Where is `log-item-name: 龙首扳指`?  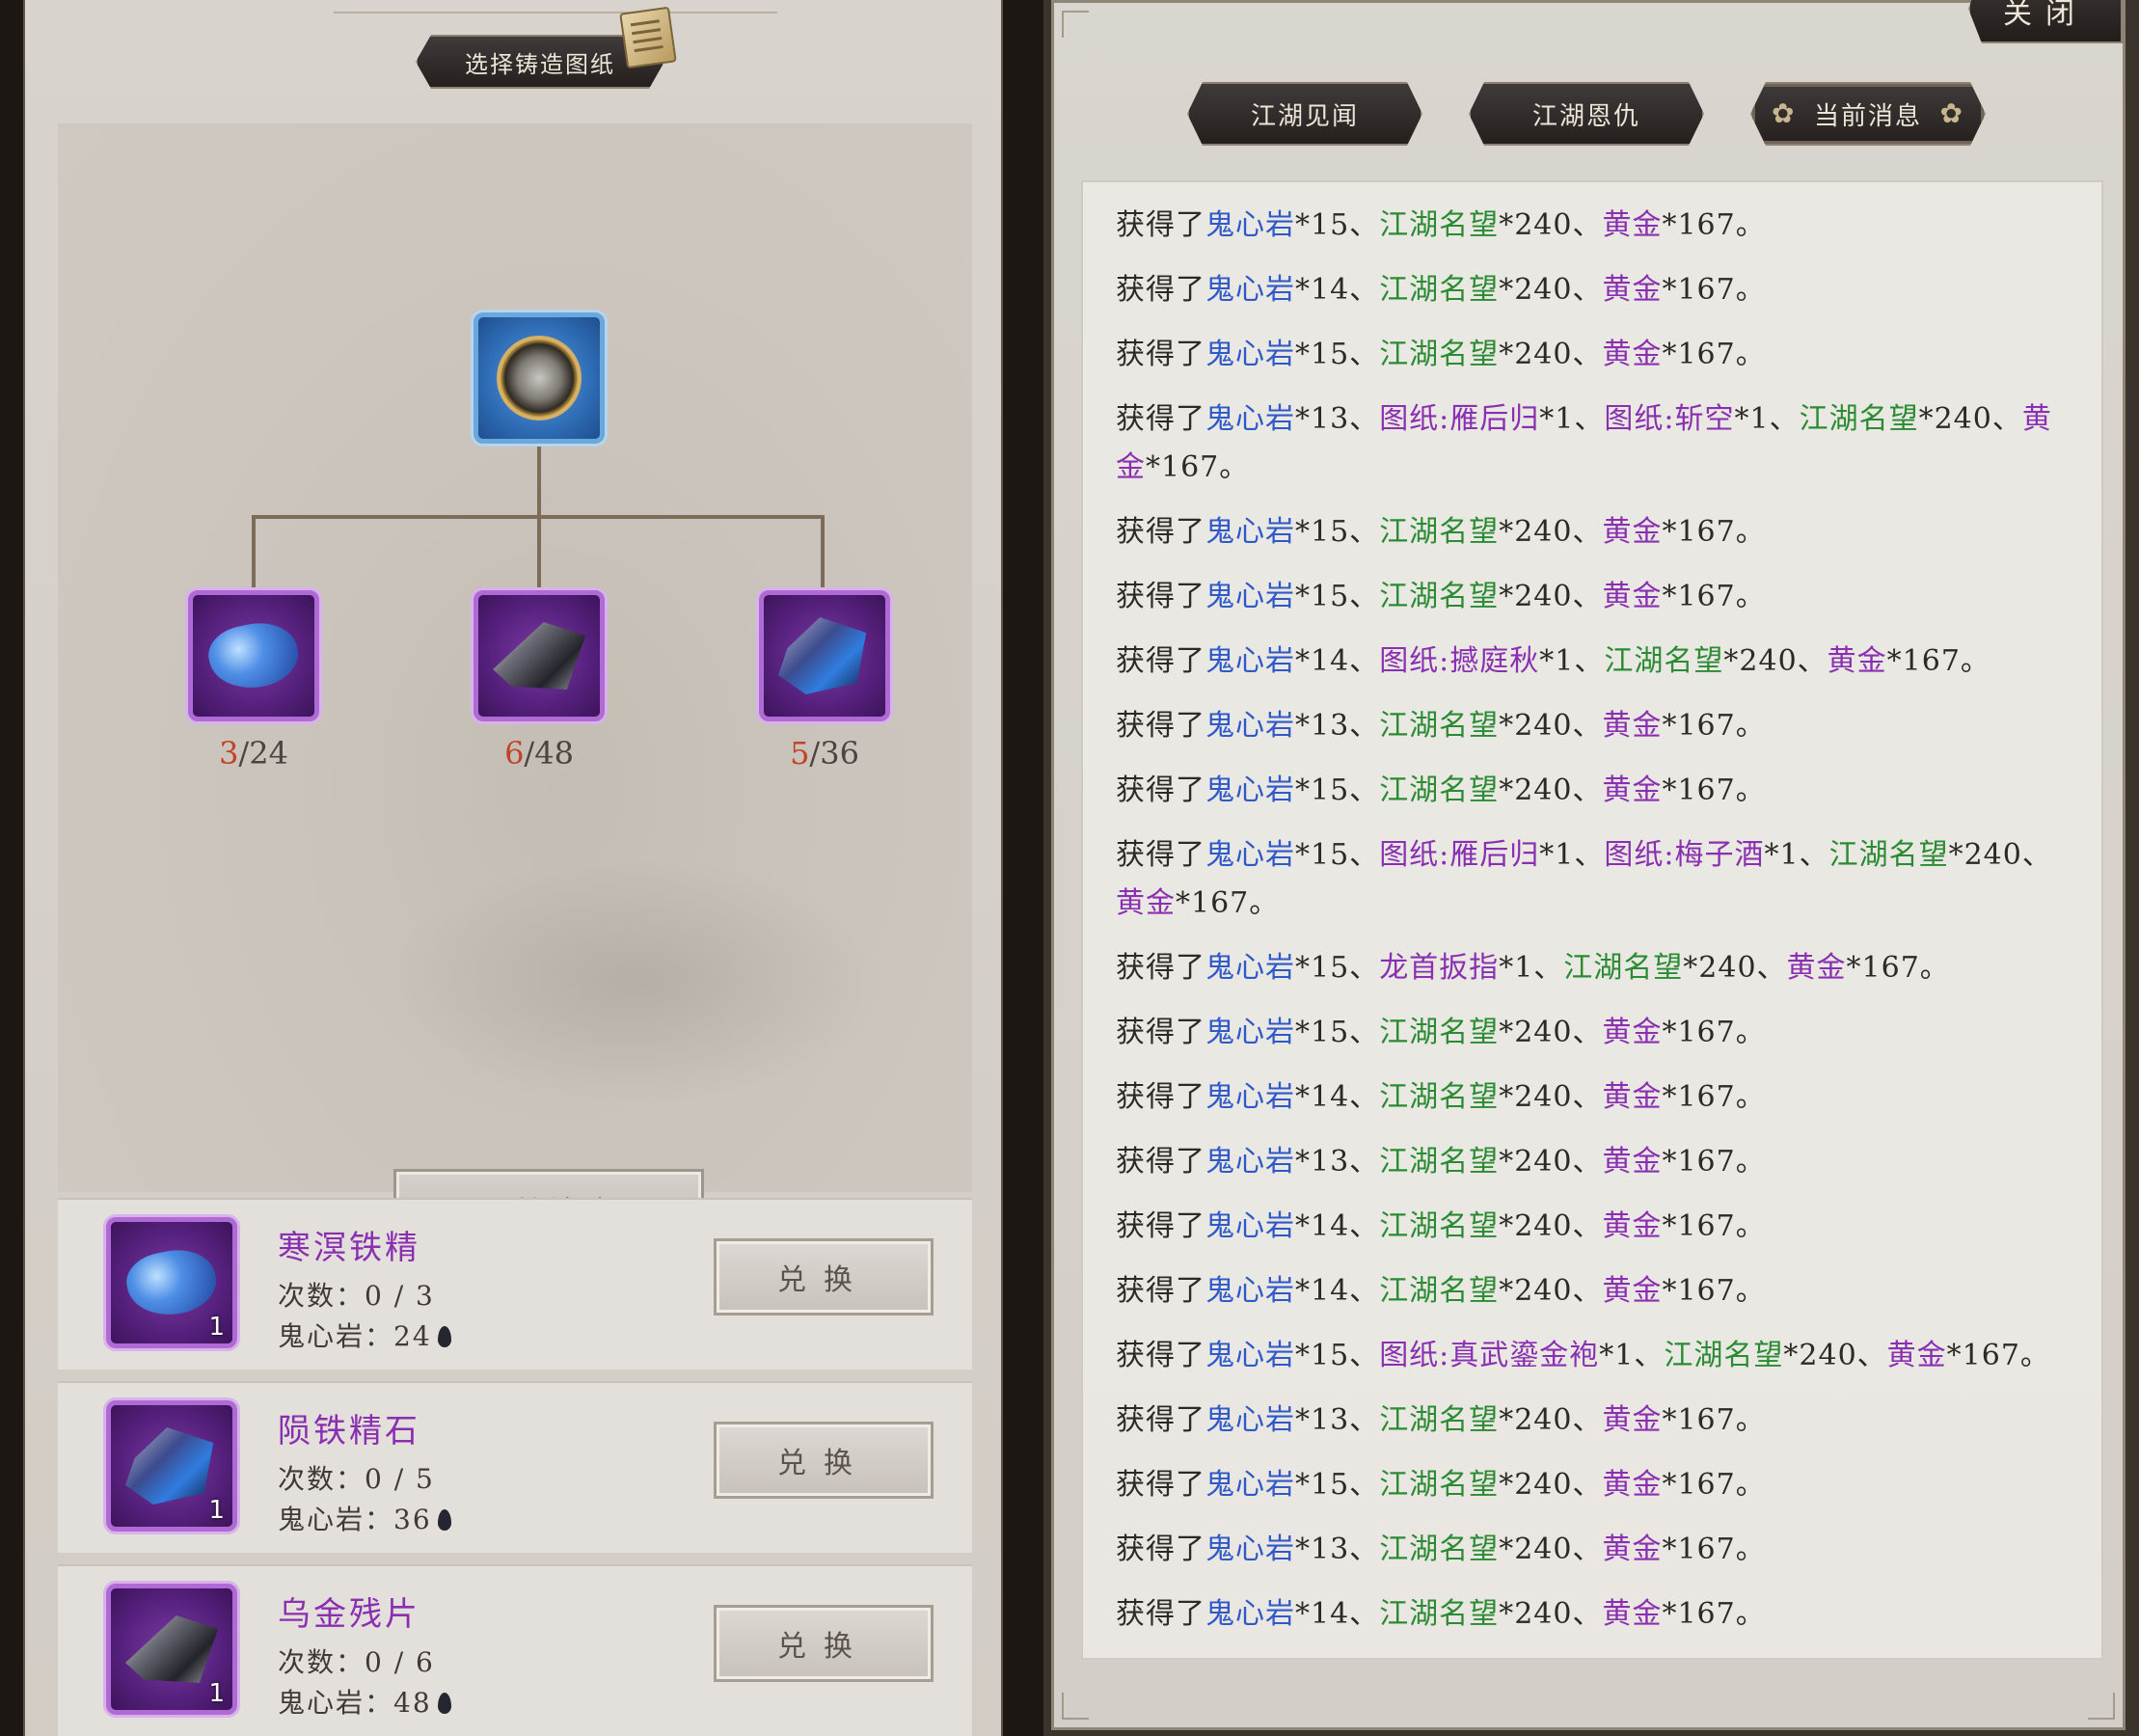 log-item-name: 龙首扳指 is located at coordinates (1440, 968).